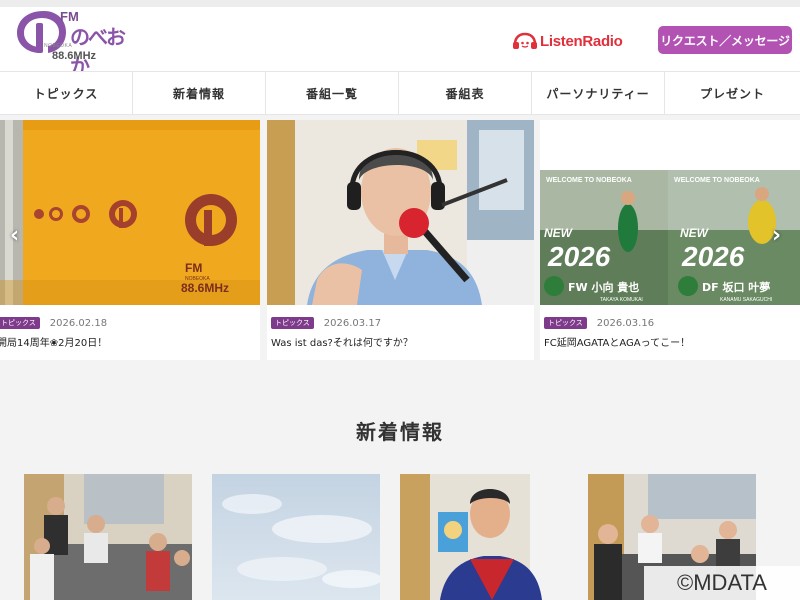  What do you see at coordinates (352, 323) in the screenshot?
I see `card-date: 2026.03.17` at bounding box center [352, 323].